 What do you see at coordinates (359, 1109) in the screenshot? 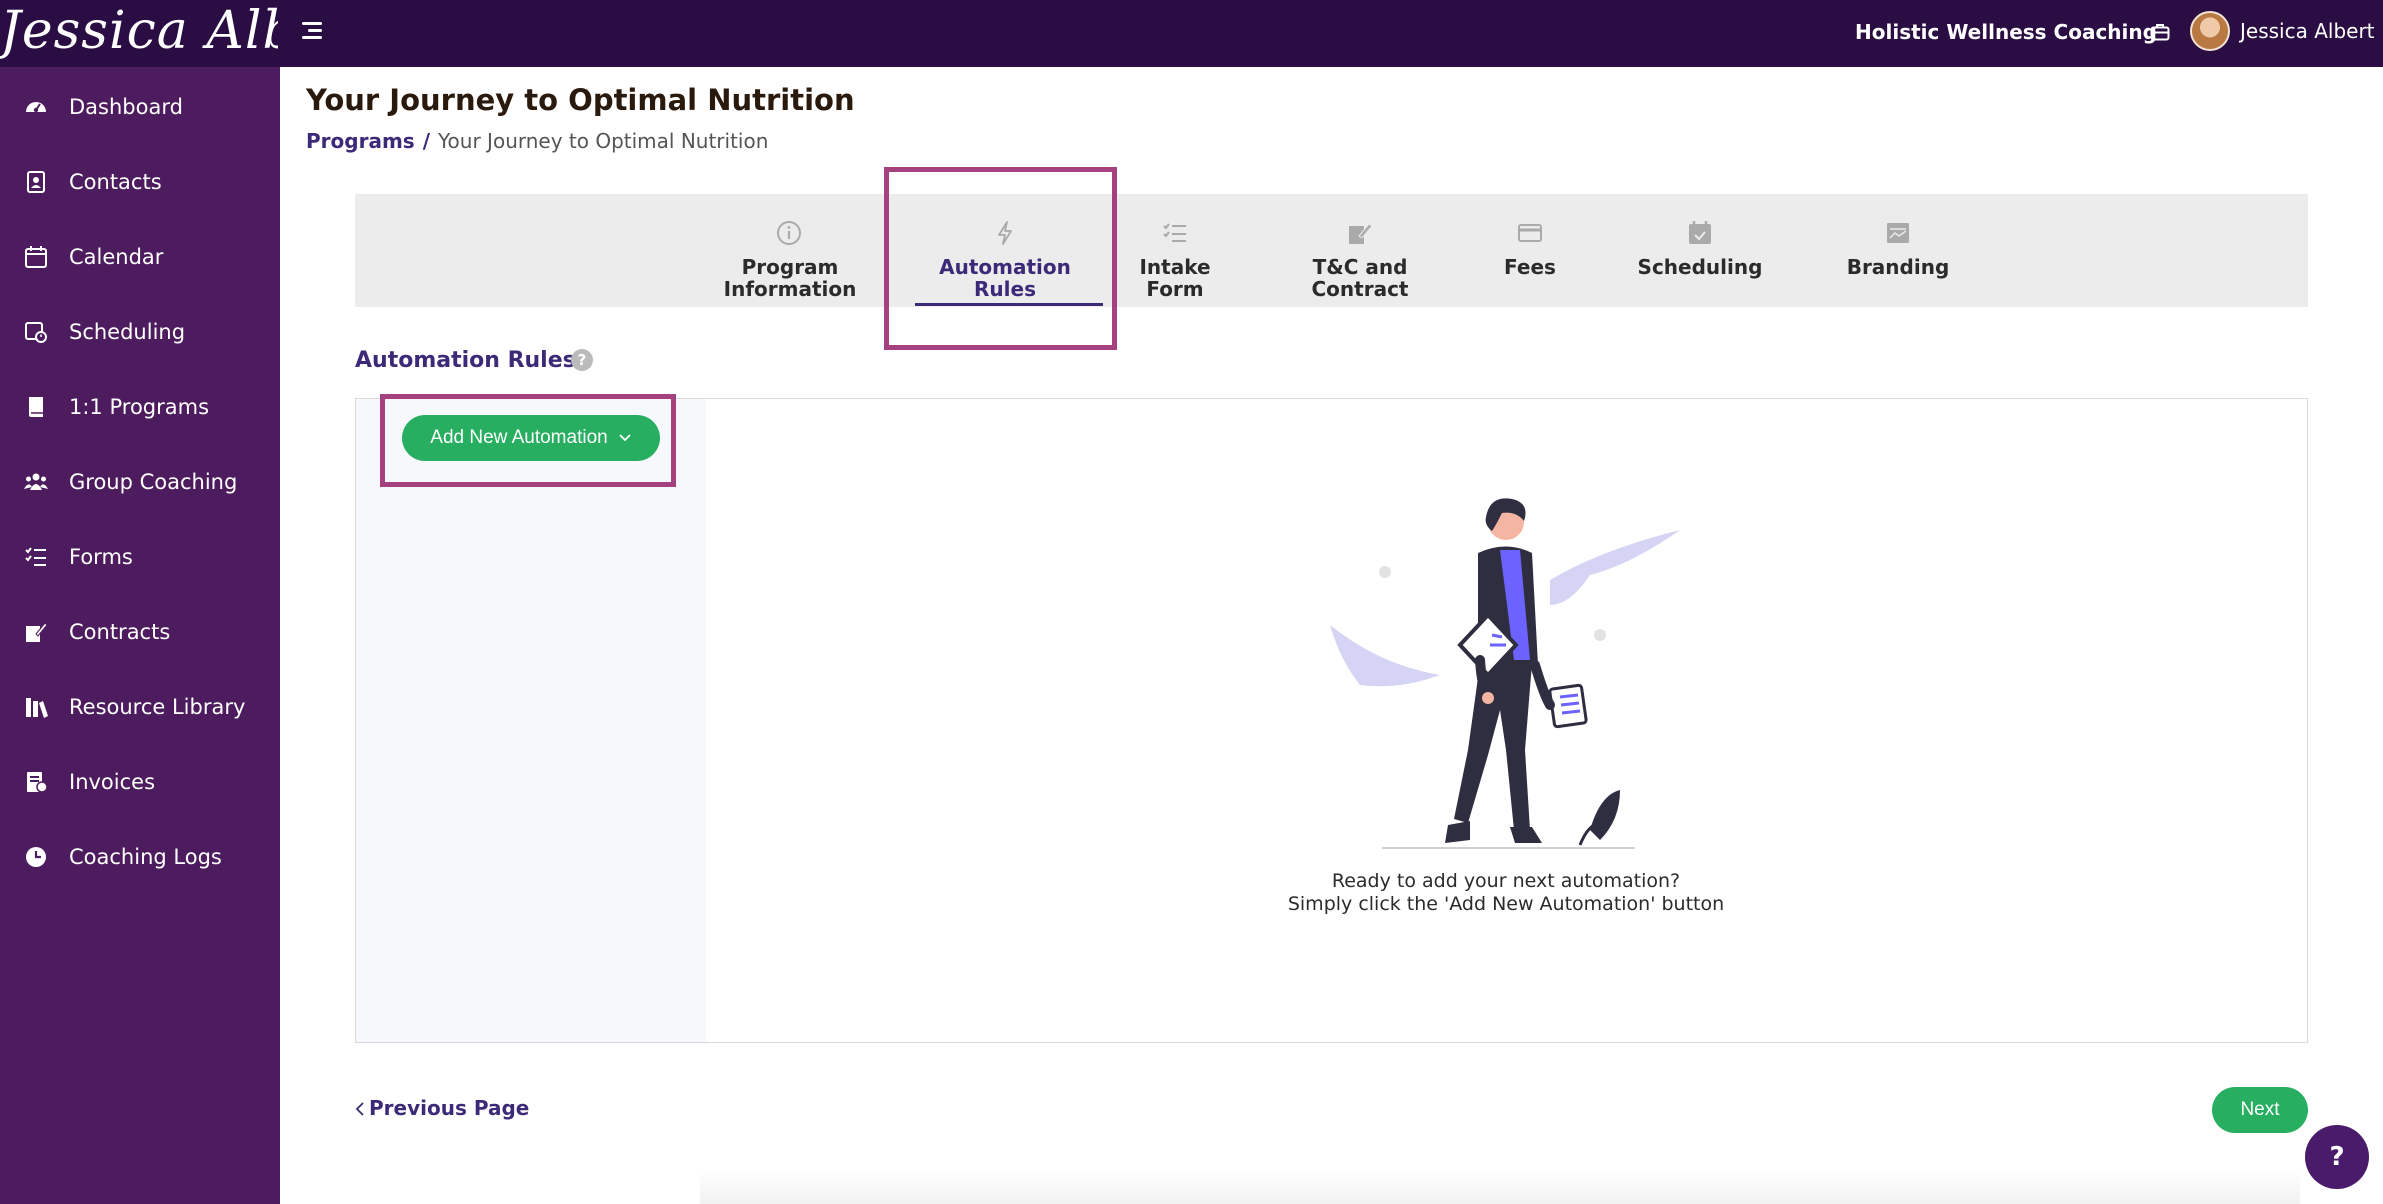
I see `chevron-left-icon` at bounding box center [359, 1109].